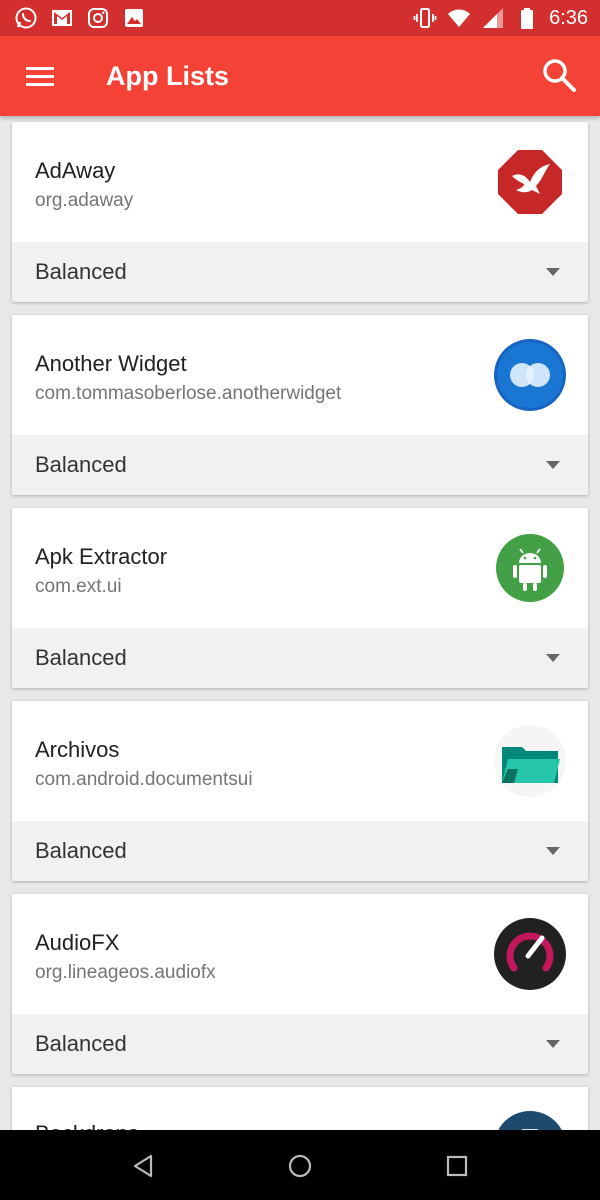 This screenshot has height=1200, width=600. What do you see at coordinates (527, 18) in the screenshot?
I see `battery-icon` at bounding box center [527, 18].